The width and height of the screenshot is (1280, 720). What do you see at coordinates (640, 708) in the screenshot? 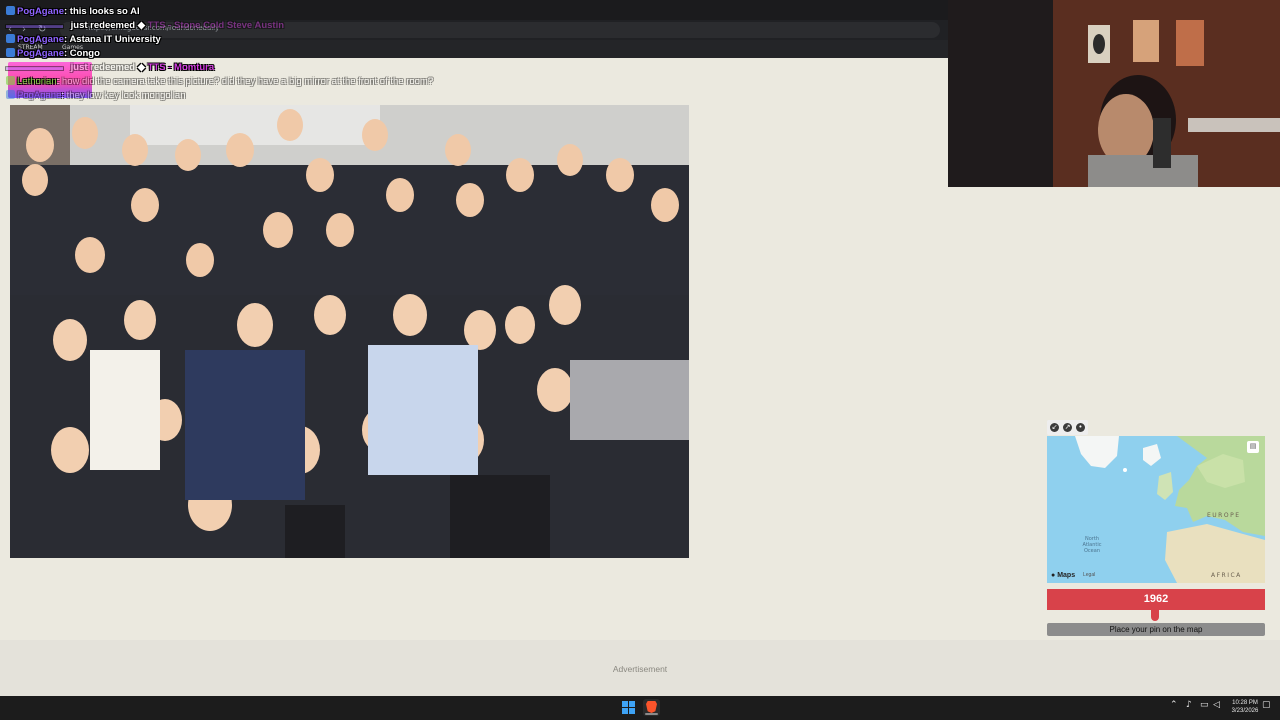
I see `taskbar: ⌃ ♪ ▭ ◁ 10:28 PM 3/23/2026 ▢` at bounding box center [640, 708].